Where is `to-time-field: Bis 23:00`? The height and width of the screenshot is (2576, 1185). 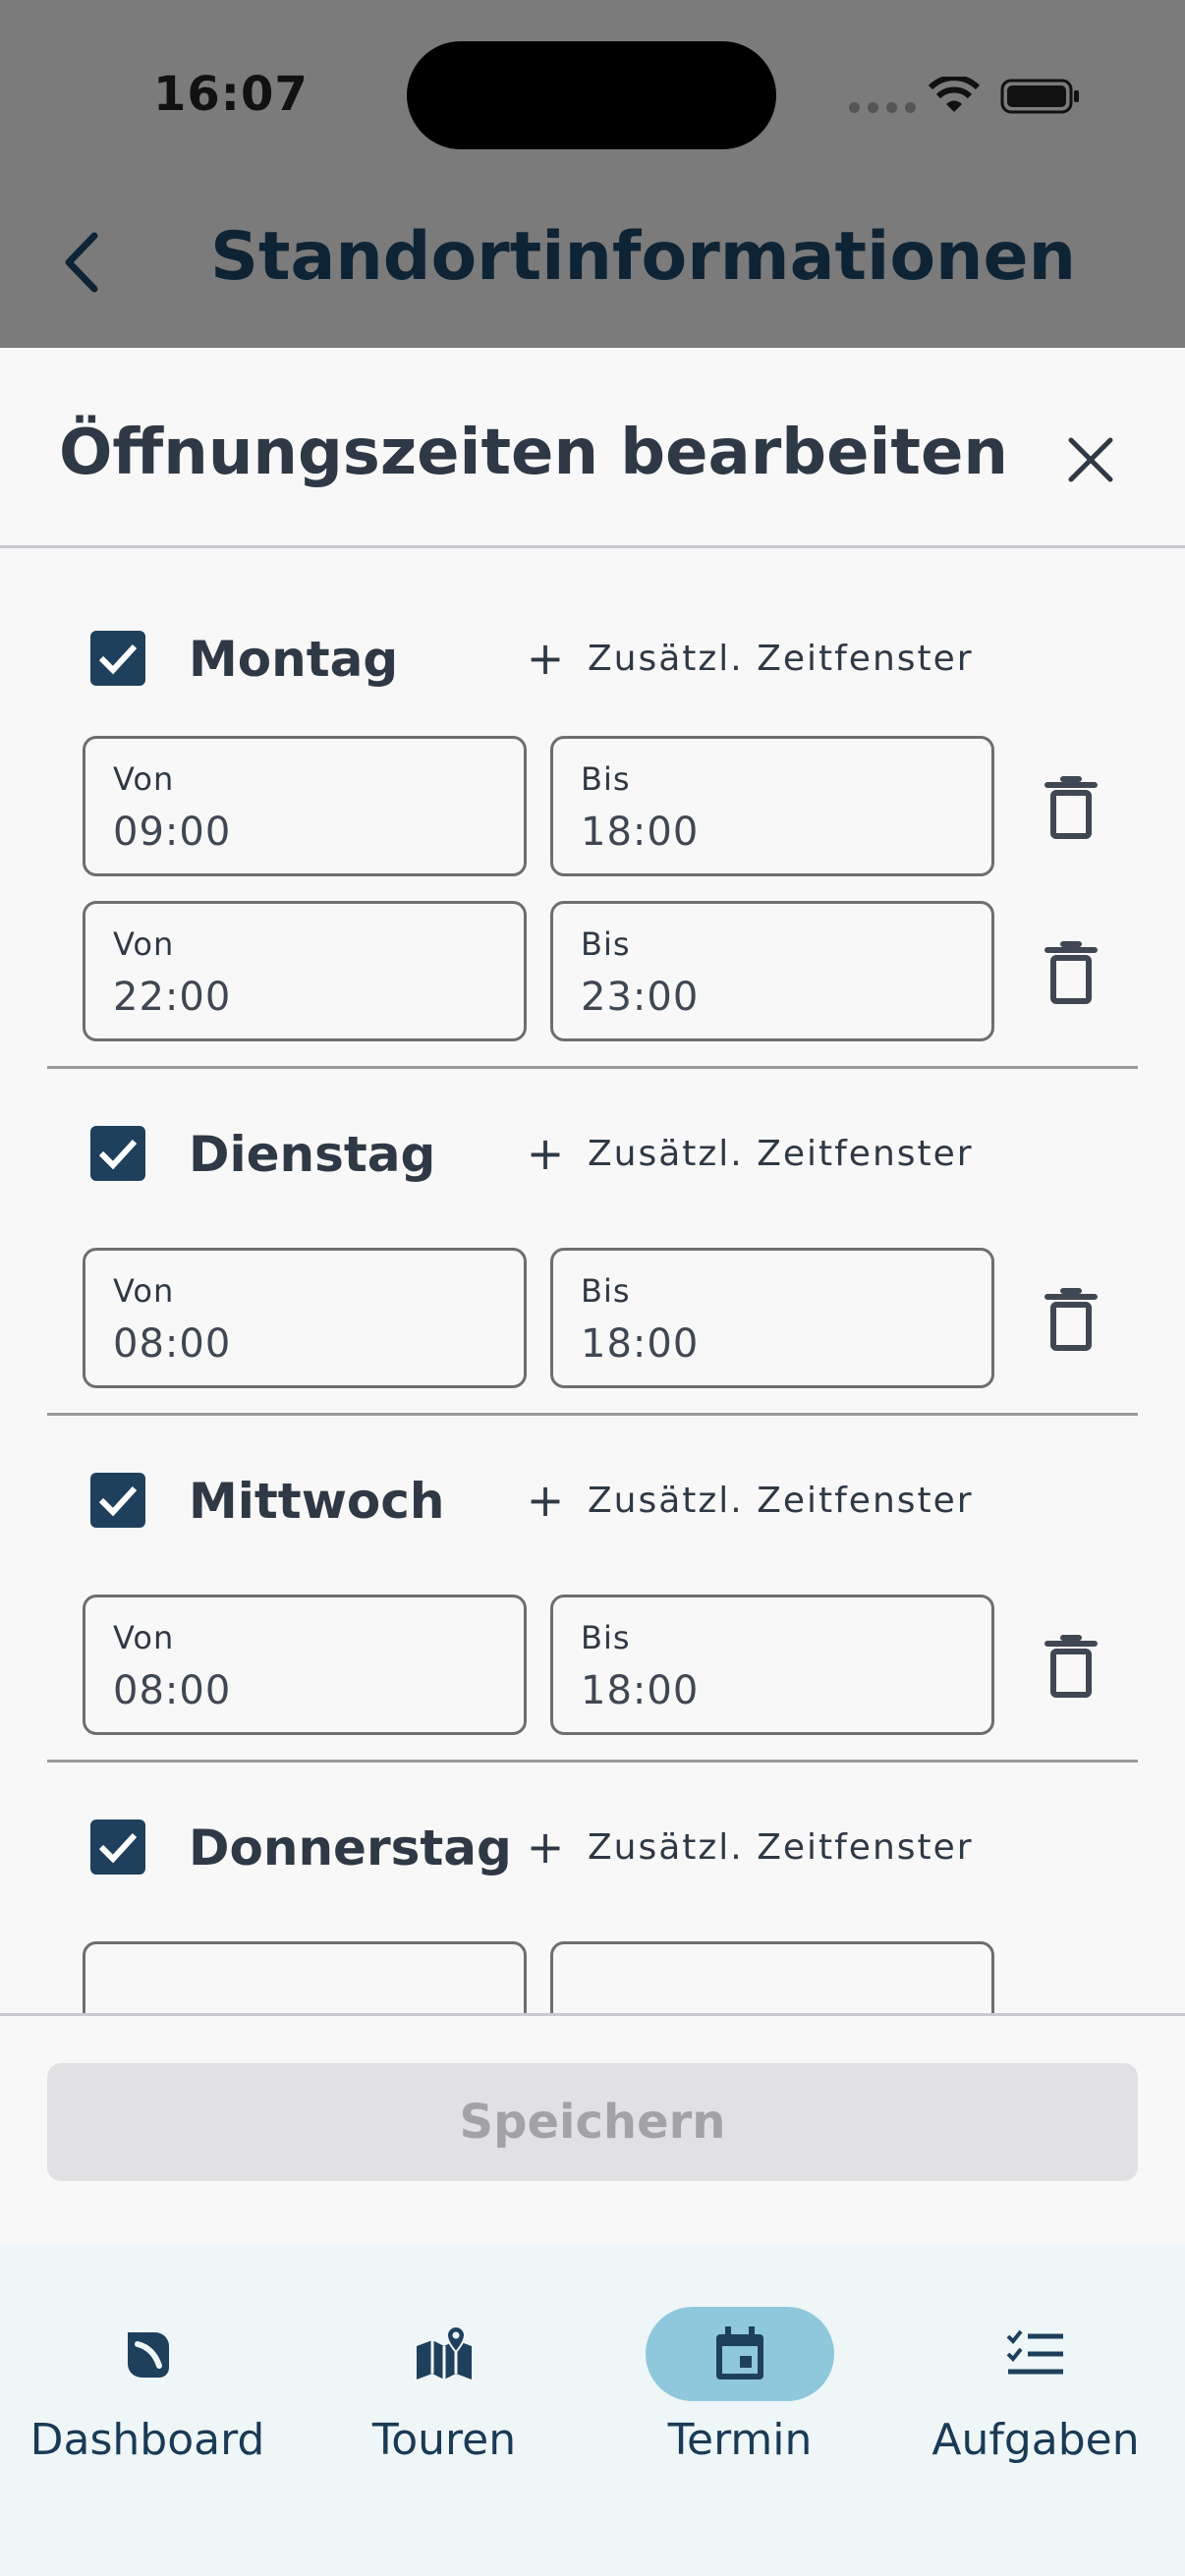
to-time-field: Bis 23:00 is located at coordinates (772, 971).